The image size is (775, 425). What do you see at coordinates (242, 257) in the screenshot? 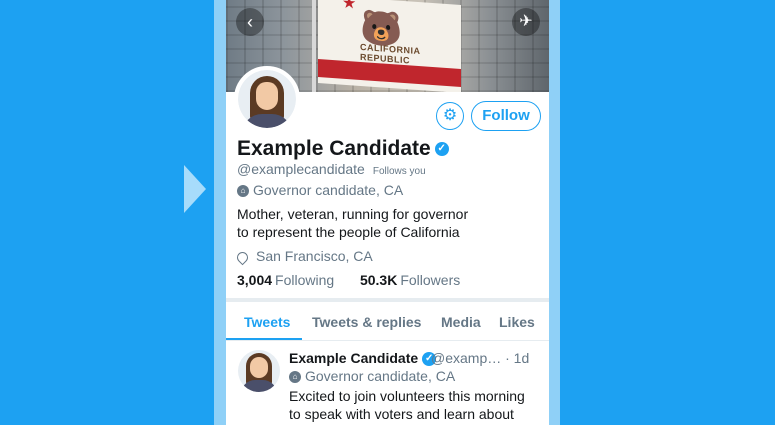
I see `location-pin-icon` at bounding box center [242, 257].